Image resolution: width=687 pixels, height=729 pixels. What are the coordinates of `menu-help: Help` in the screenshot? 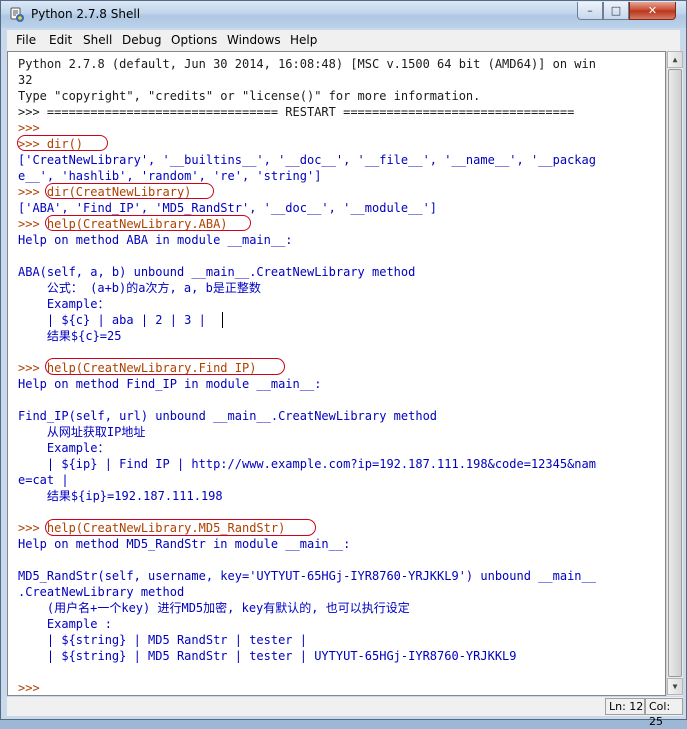 It's located at (303, 40).